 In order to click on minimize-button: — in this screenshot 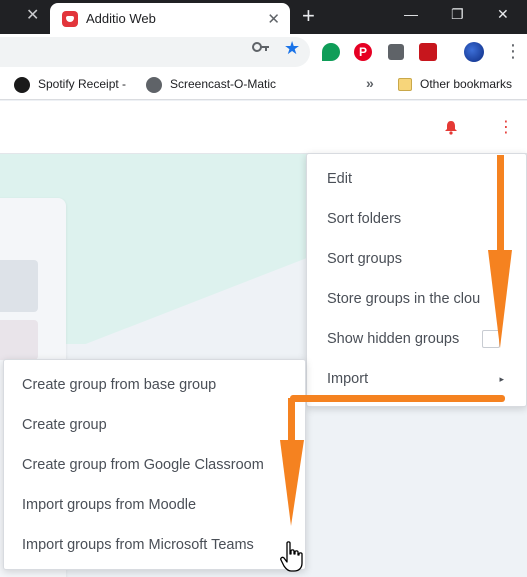, I will do `click(411, 14)`.